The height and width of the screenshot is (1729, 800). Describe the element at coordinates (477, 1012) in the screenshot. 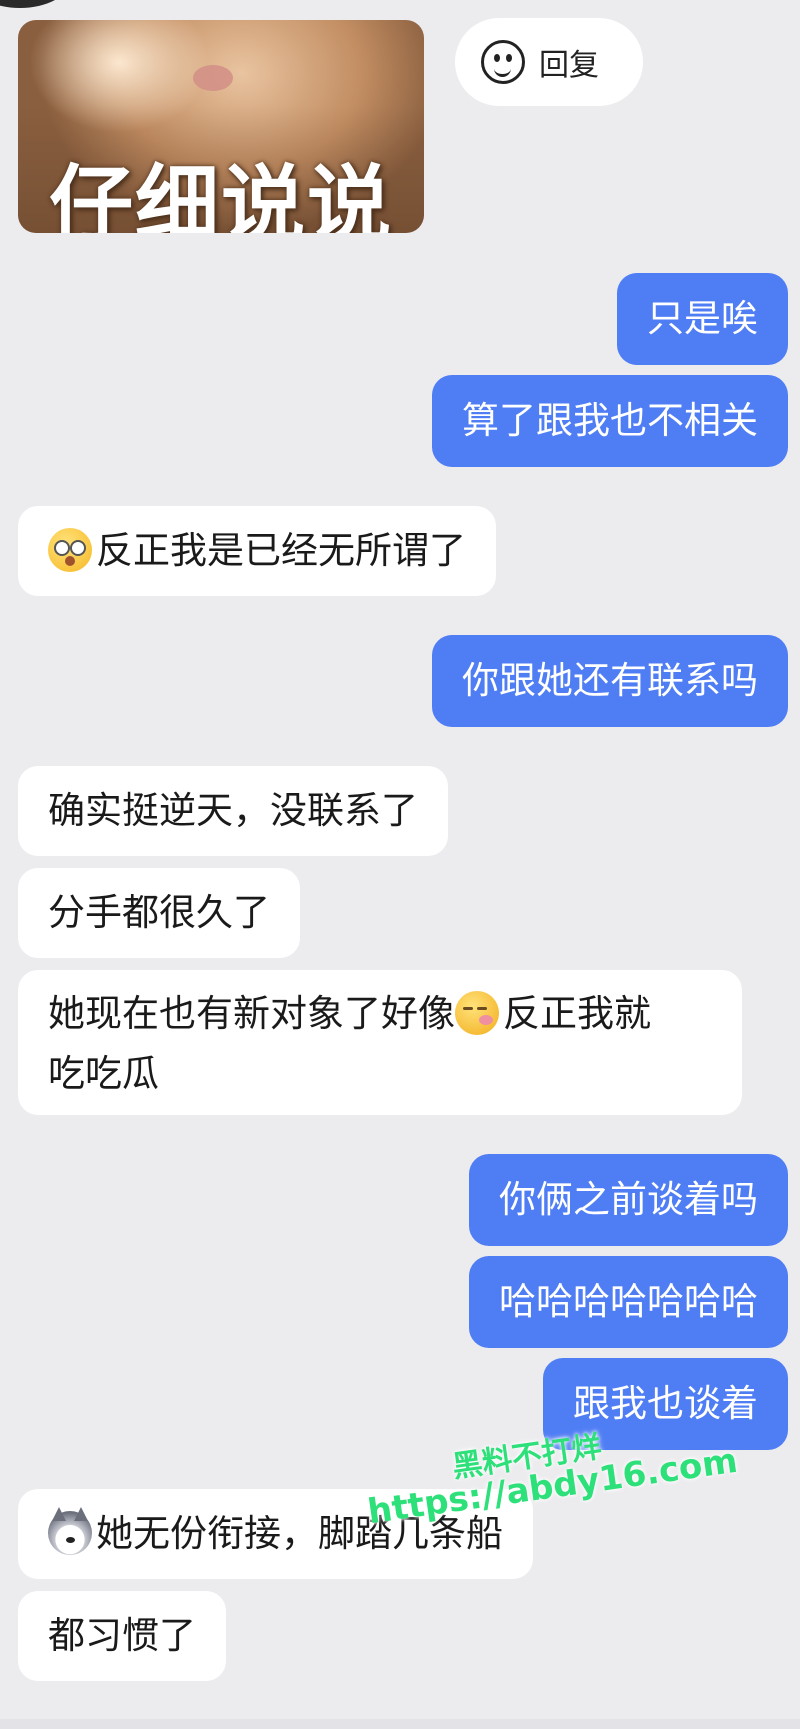

I see `blowing-kiss-emoji-icon` at that location.